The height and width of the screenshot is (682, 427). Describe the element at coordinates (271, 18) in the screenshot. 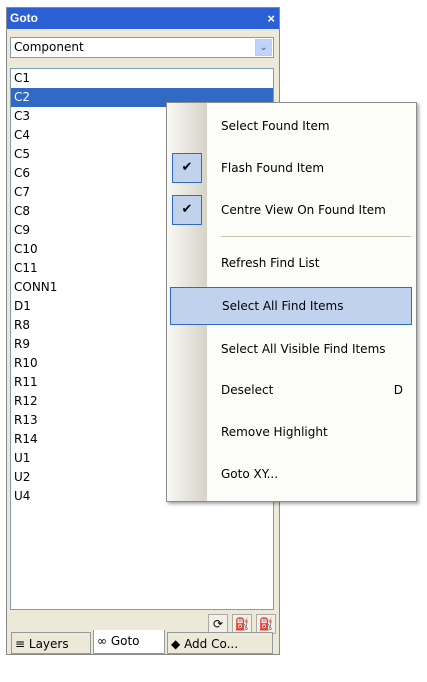

I see `close-icon: ×` at that location.